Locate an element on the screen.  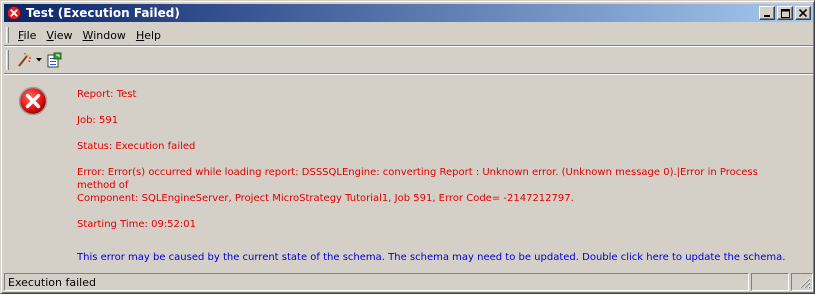
resize-grip-icon is located at coordinates (805, 283).